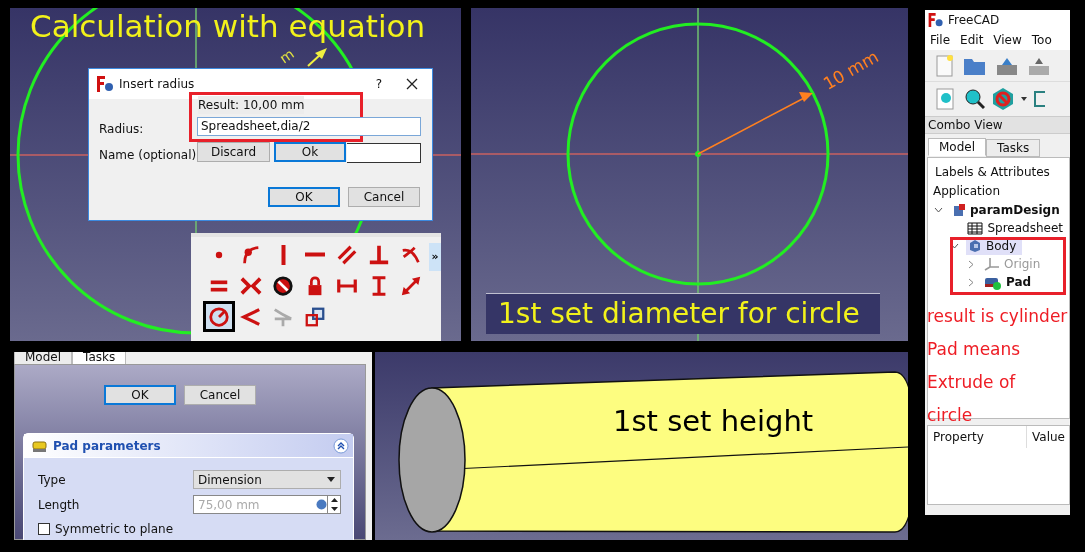 This screenshot has height=552, width=1085. What do you see at coordinates (997, 316) in the screenshot?
I see `annotation-text: result is cylinder` at bounding box center [997, 316].